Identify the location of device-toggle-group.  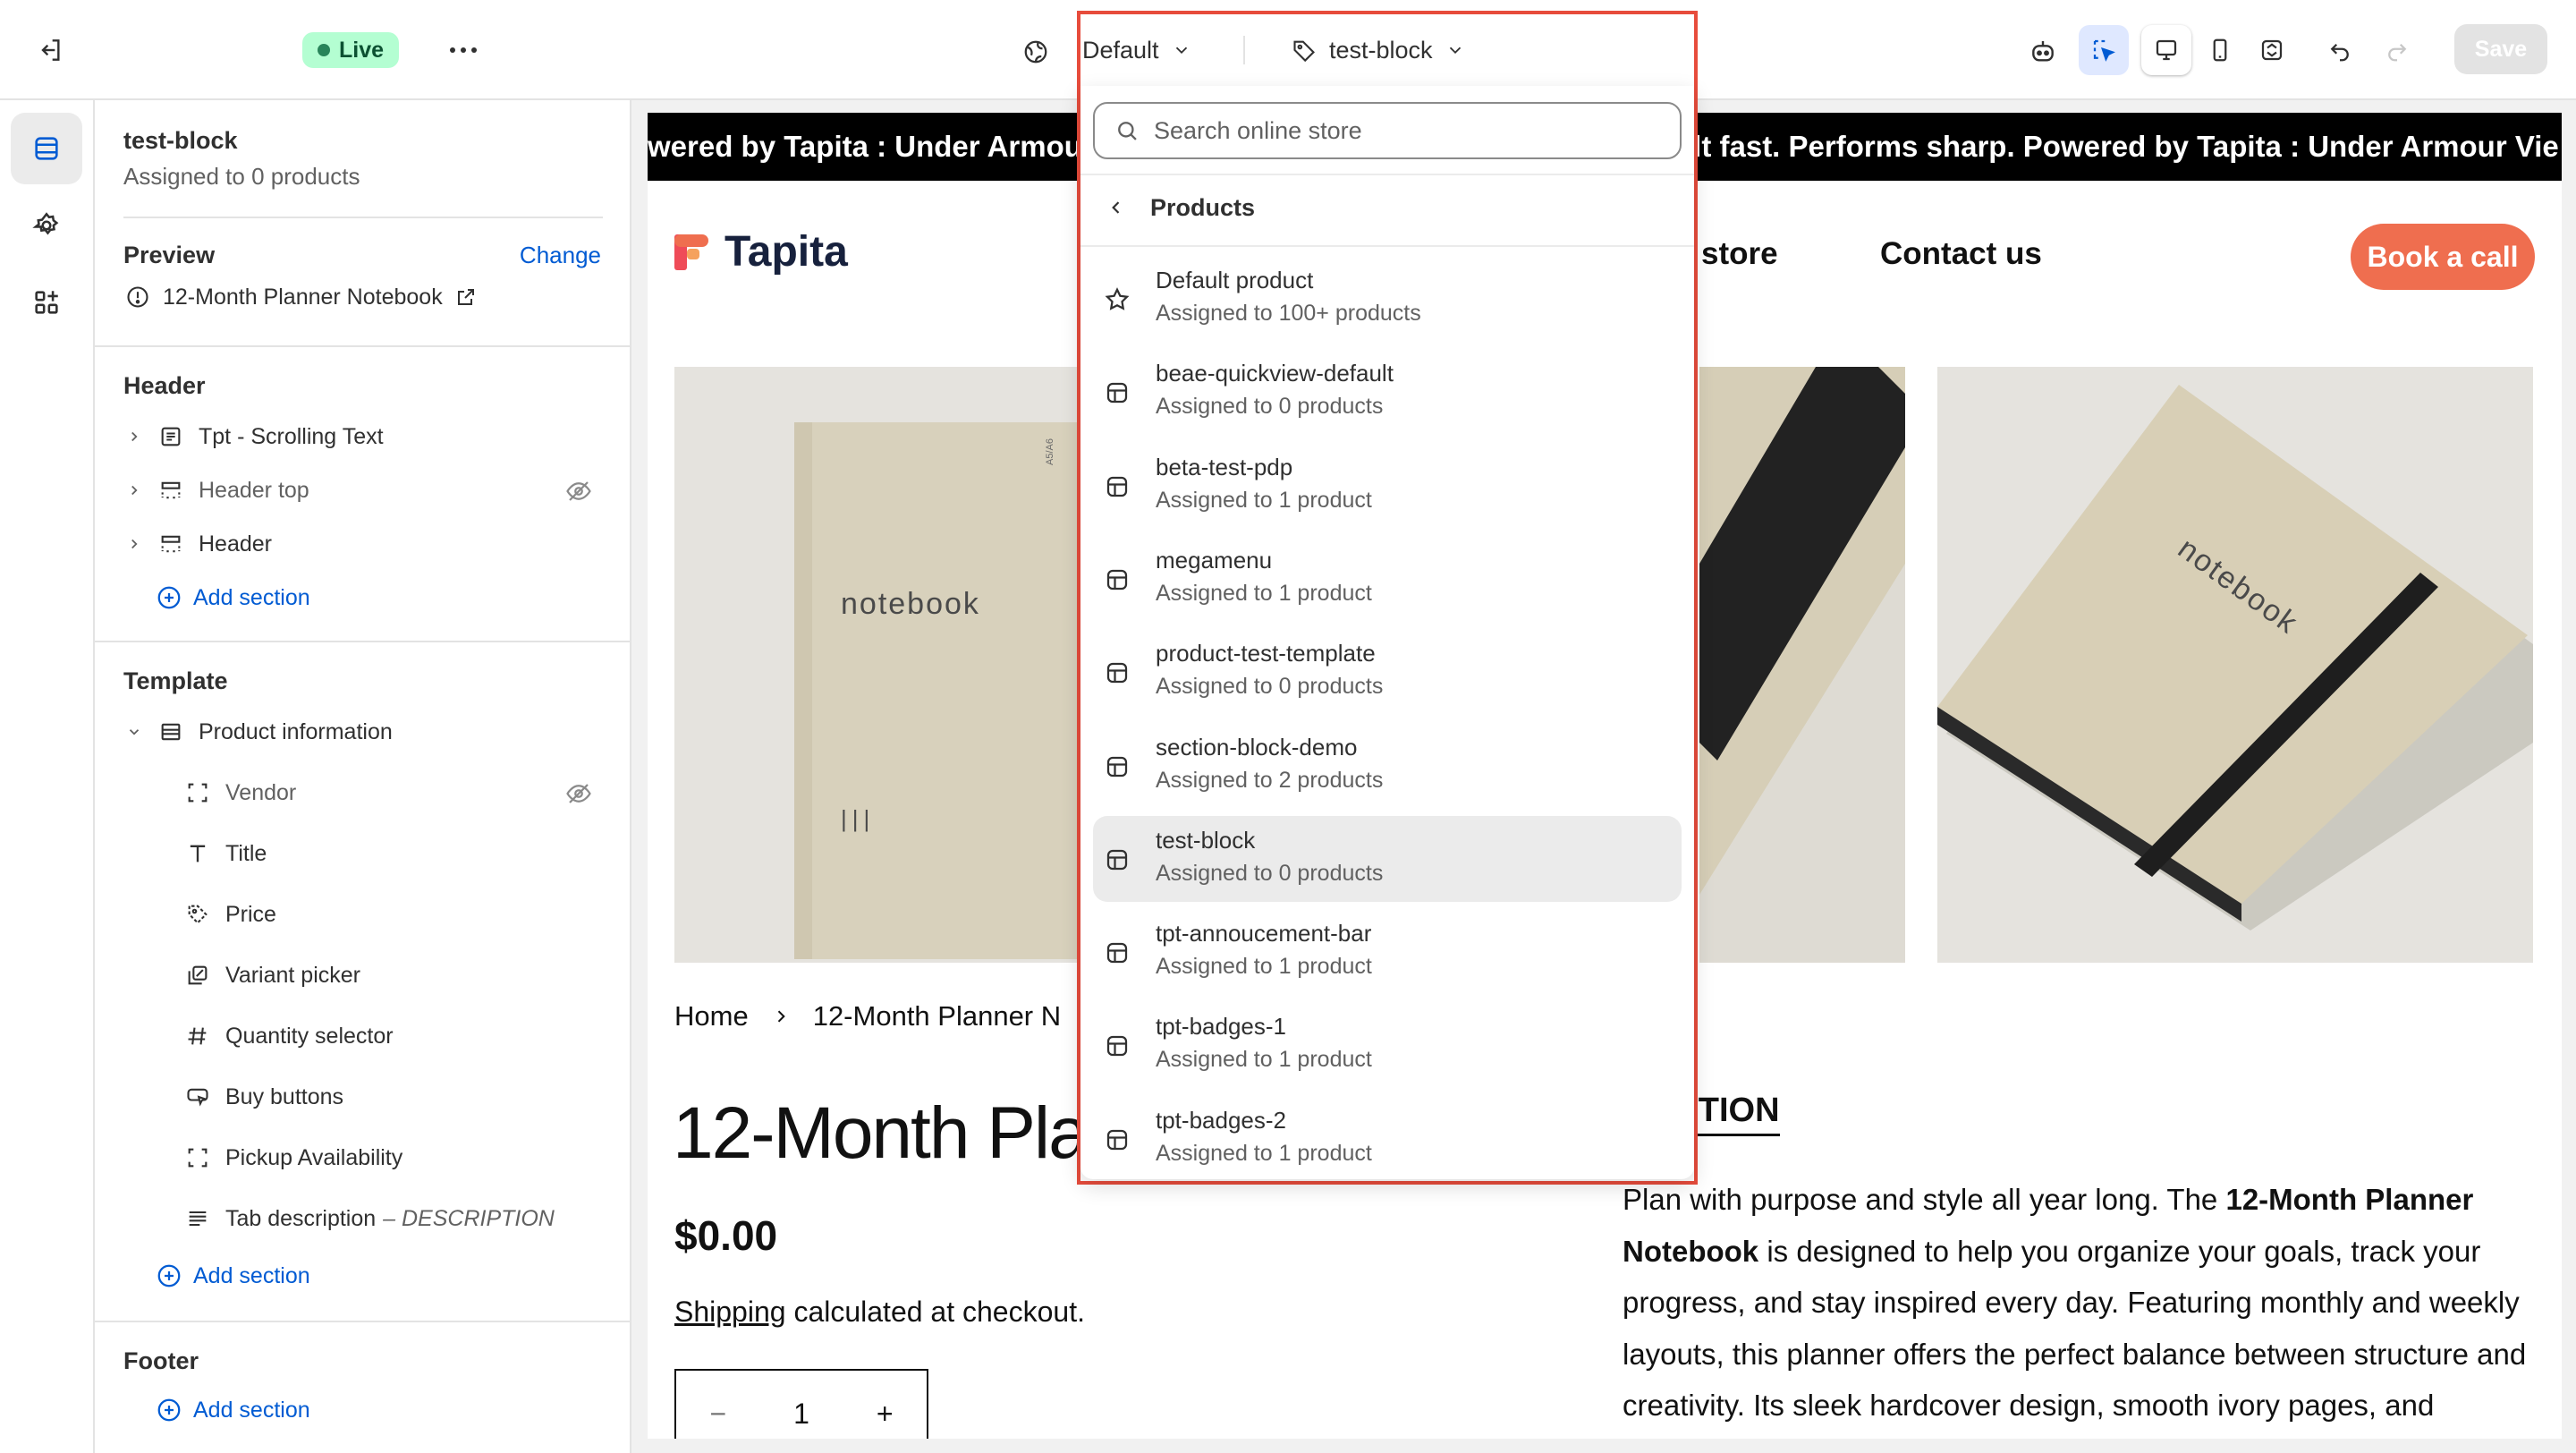
(2221, 50).